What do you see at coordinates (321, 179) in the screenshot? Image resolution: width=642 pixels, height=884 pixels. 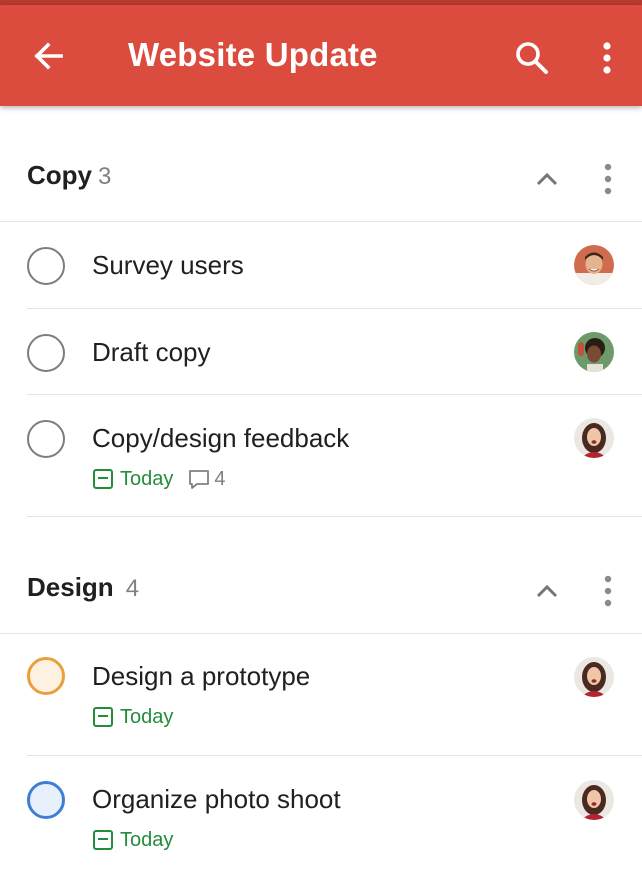 I see `section-header-copy: Copy 3` at bounding box center [321, 179].